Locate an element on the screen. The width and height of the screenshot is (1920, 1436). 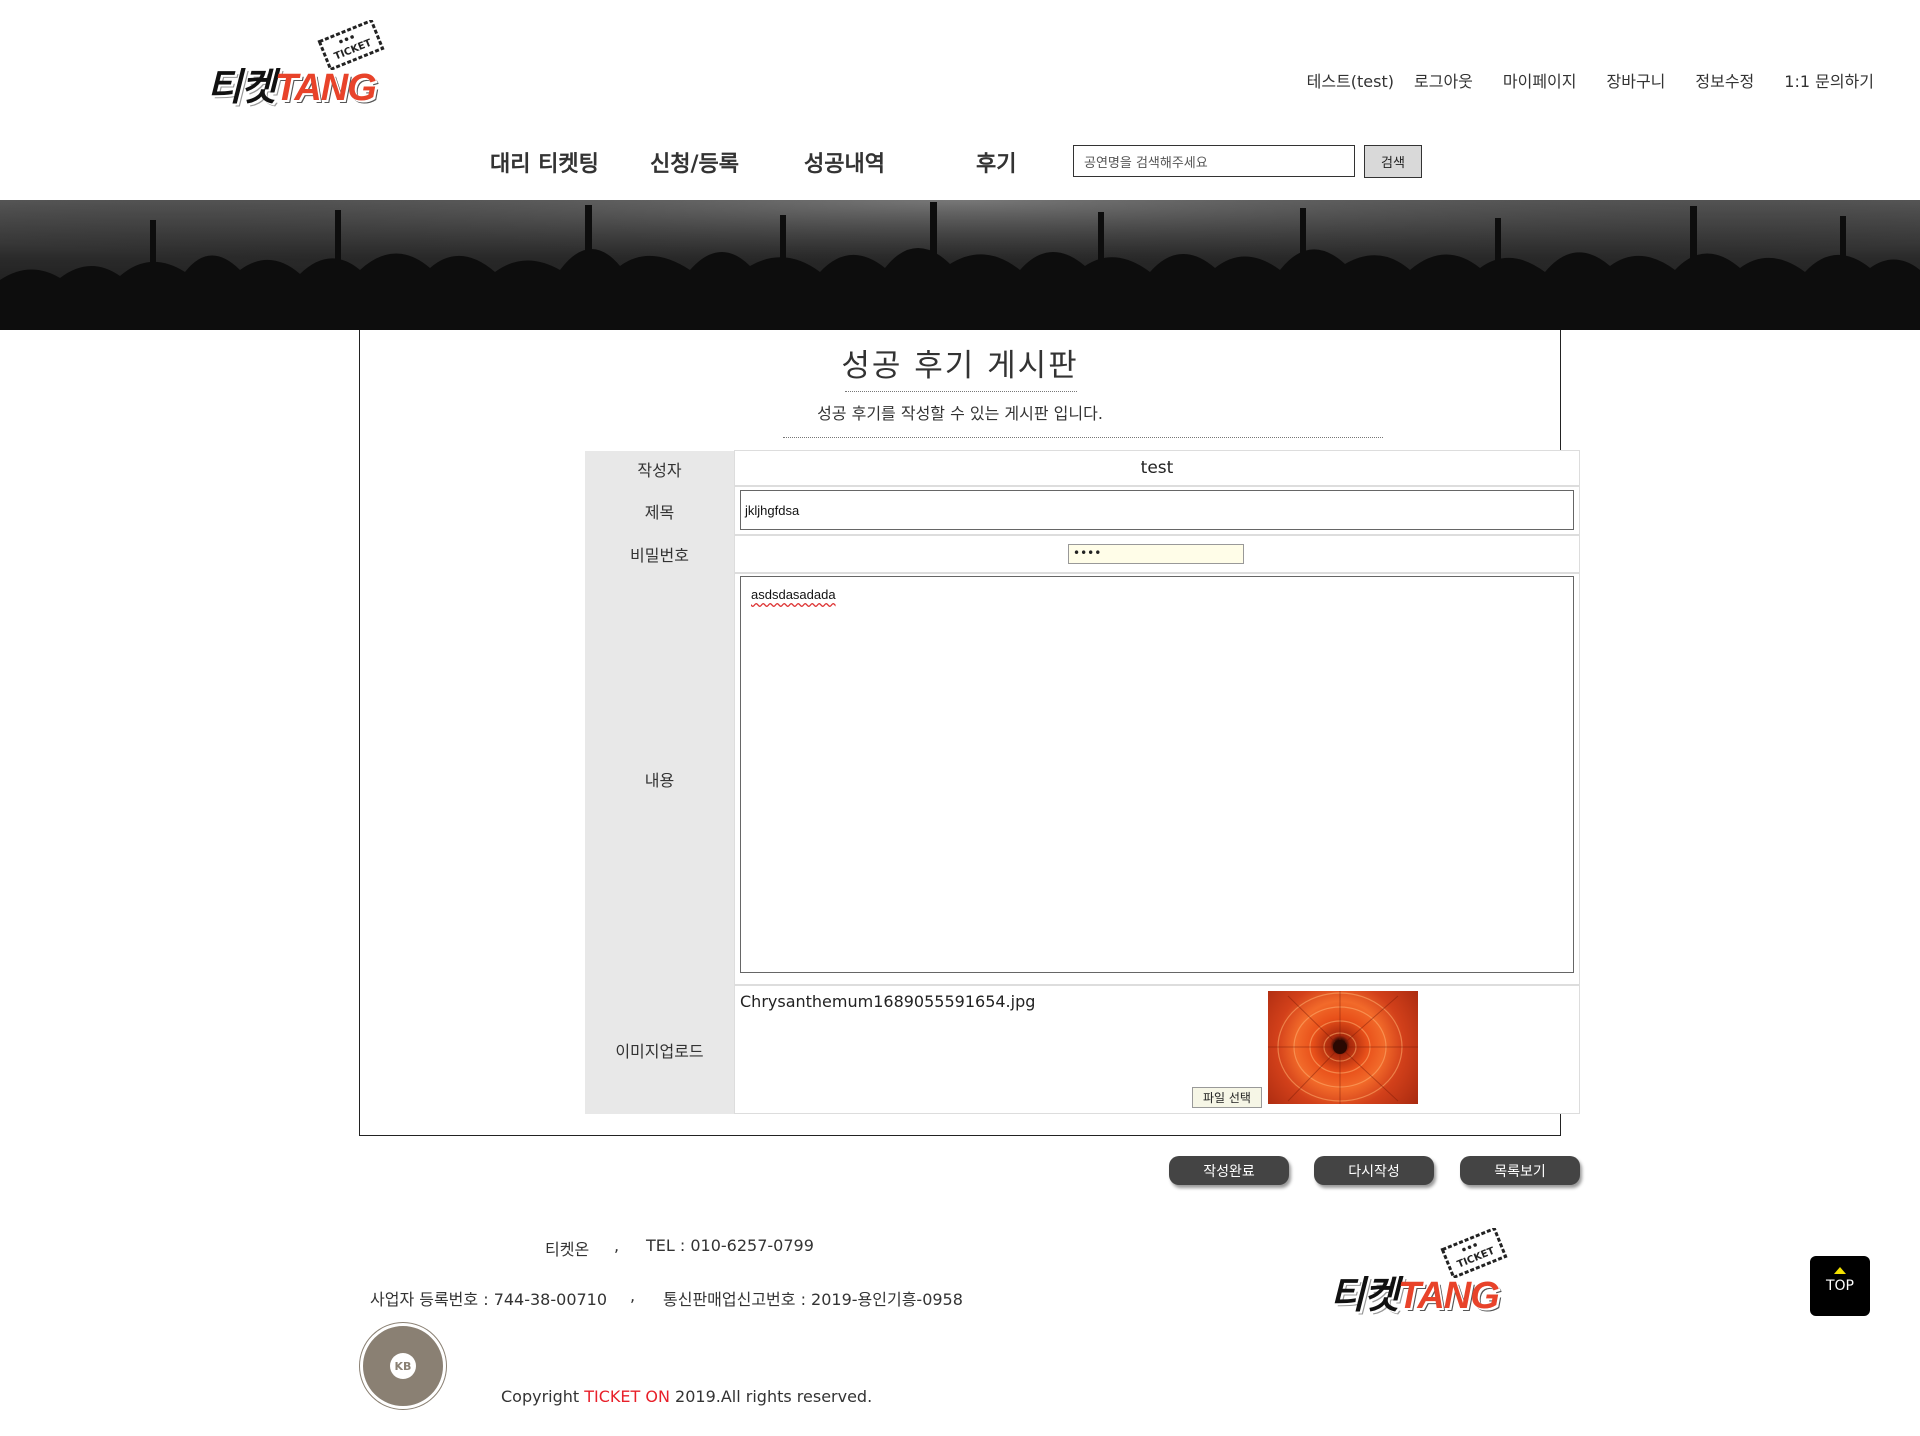
author-cell: test is located at coordinates (1157, 468).